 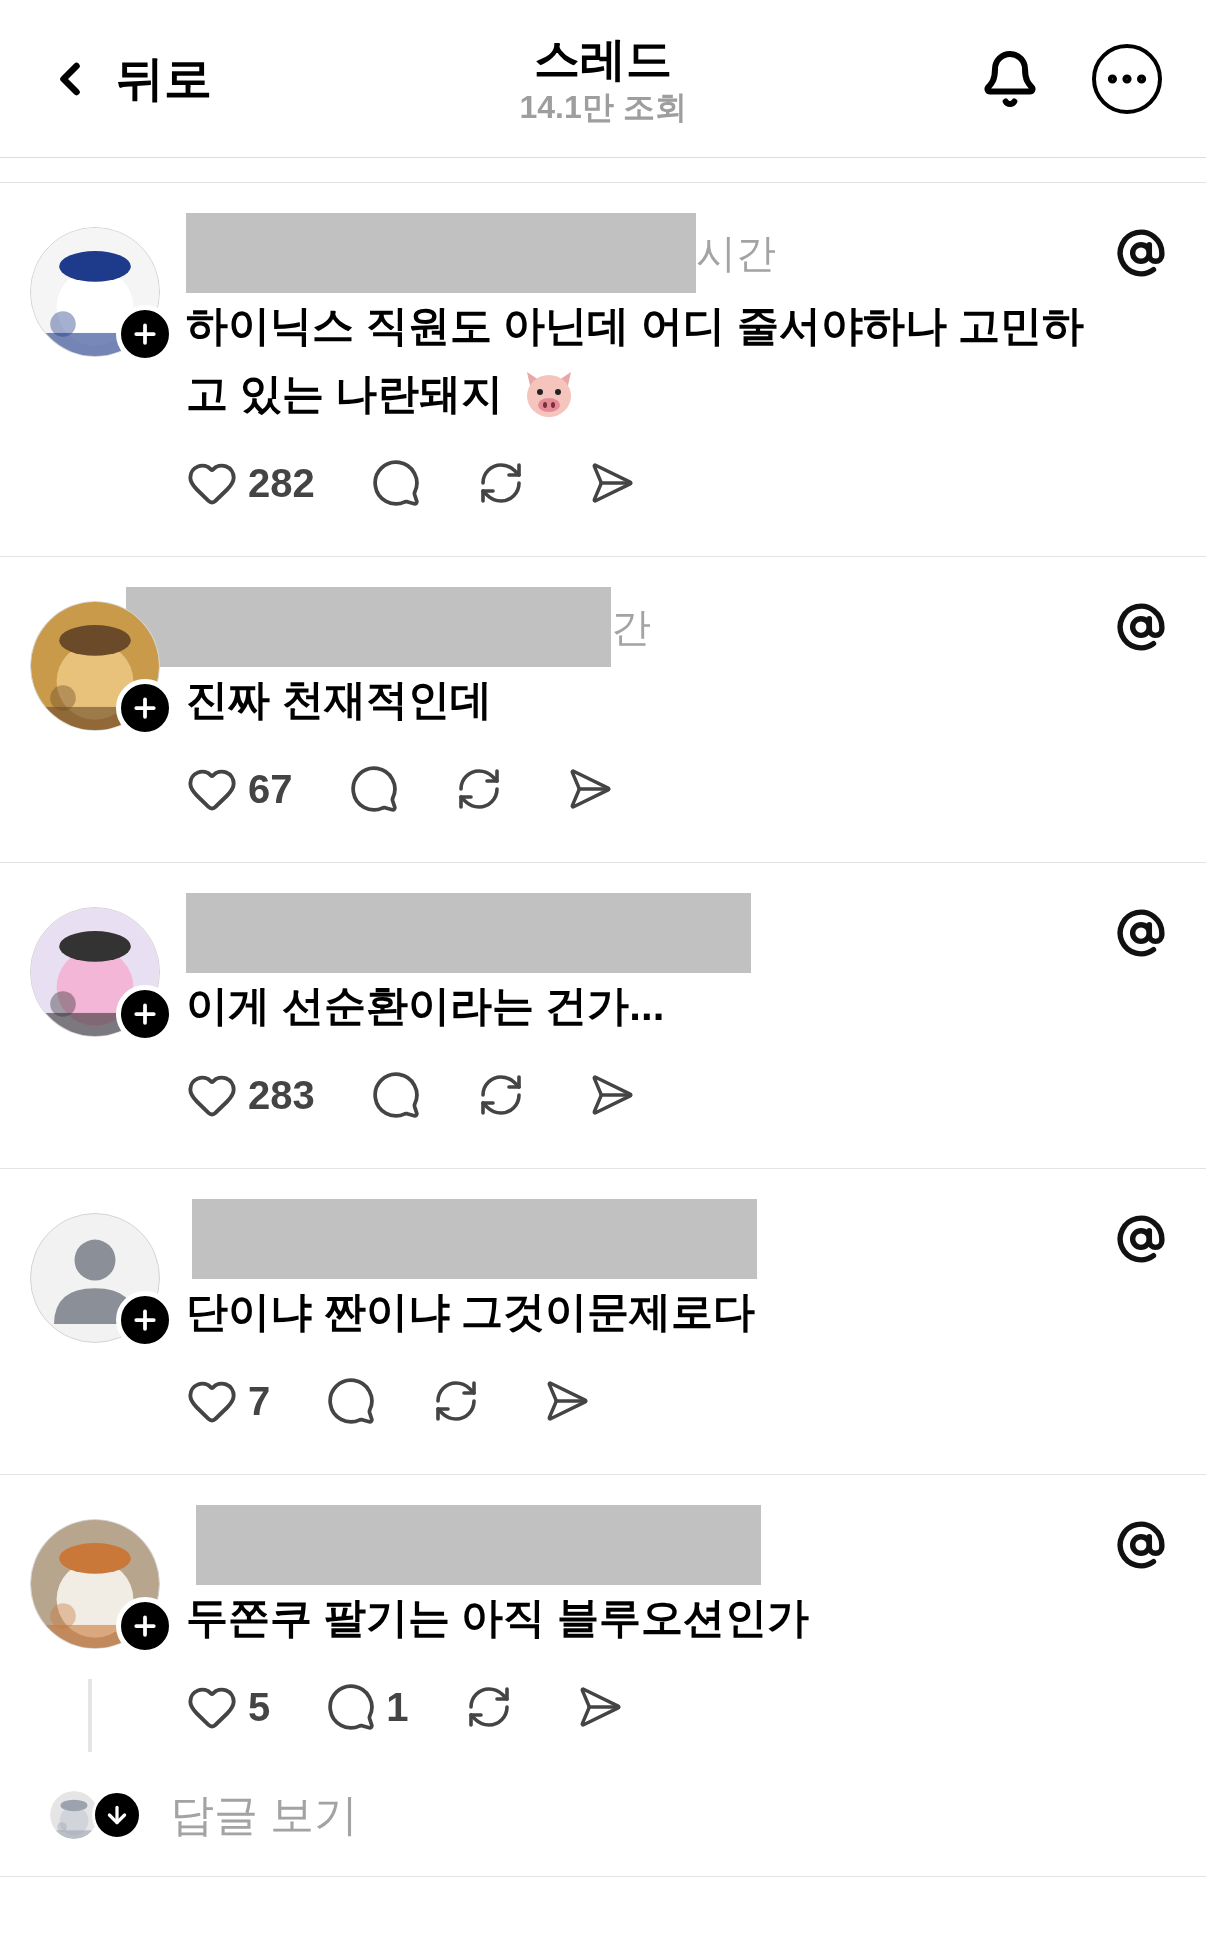 What do you see at coordinates (339, 700) in the screenshot?
I see `post-text: 진짜 천재적인데` at bounding box center [339, 700].